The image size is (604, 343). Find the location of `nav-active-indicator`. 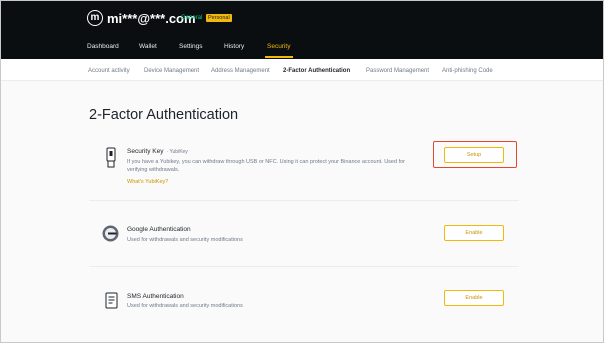

nav-active-indicator is located at coordinates (279, 57).